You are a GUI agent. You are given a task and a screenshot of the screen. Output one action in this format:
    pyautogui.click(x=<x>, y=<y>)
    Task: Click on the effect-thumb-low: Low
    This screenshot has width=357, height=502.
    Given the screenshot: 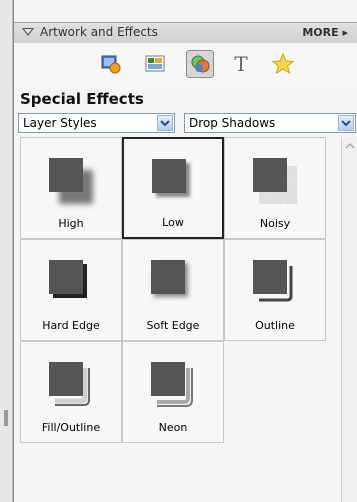 What is the action you would take?
    pyautogui.click(x=173, y=188)
    